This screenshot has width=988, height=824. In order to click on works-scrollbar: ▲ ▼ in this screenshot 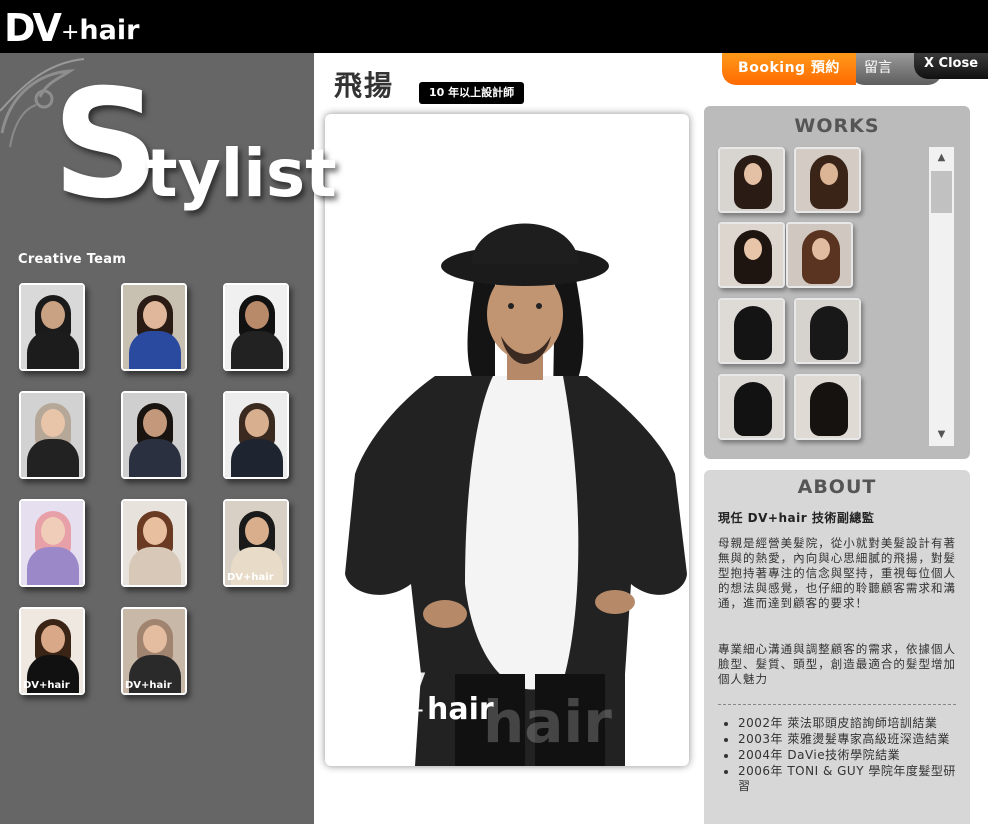, I will do `click(941, 296)`.